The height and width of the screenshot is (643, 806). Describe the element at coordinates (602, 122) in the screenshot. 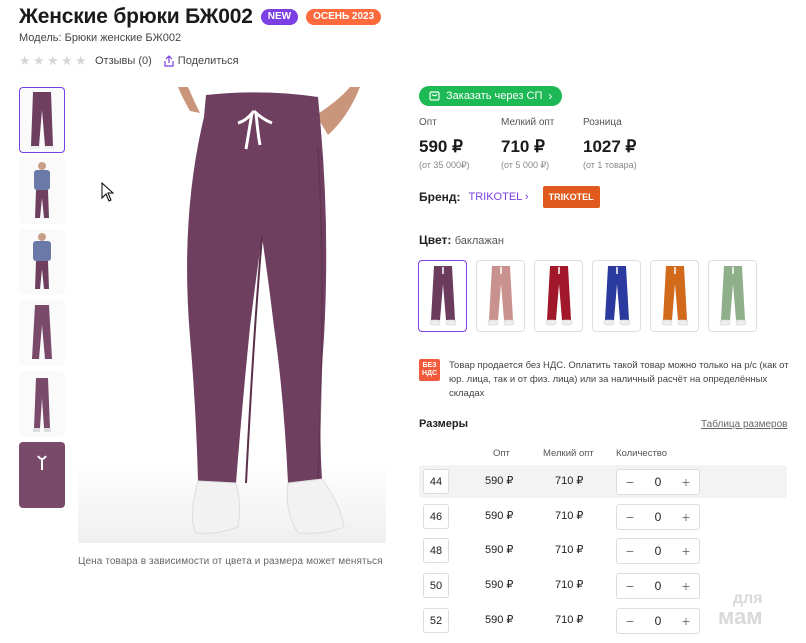

I see `price-label: Розница` at that location.